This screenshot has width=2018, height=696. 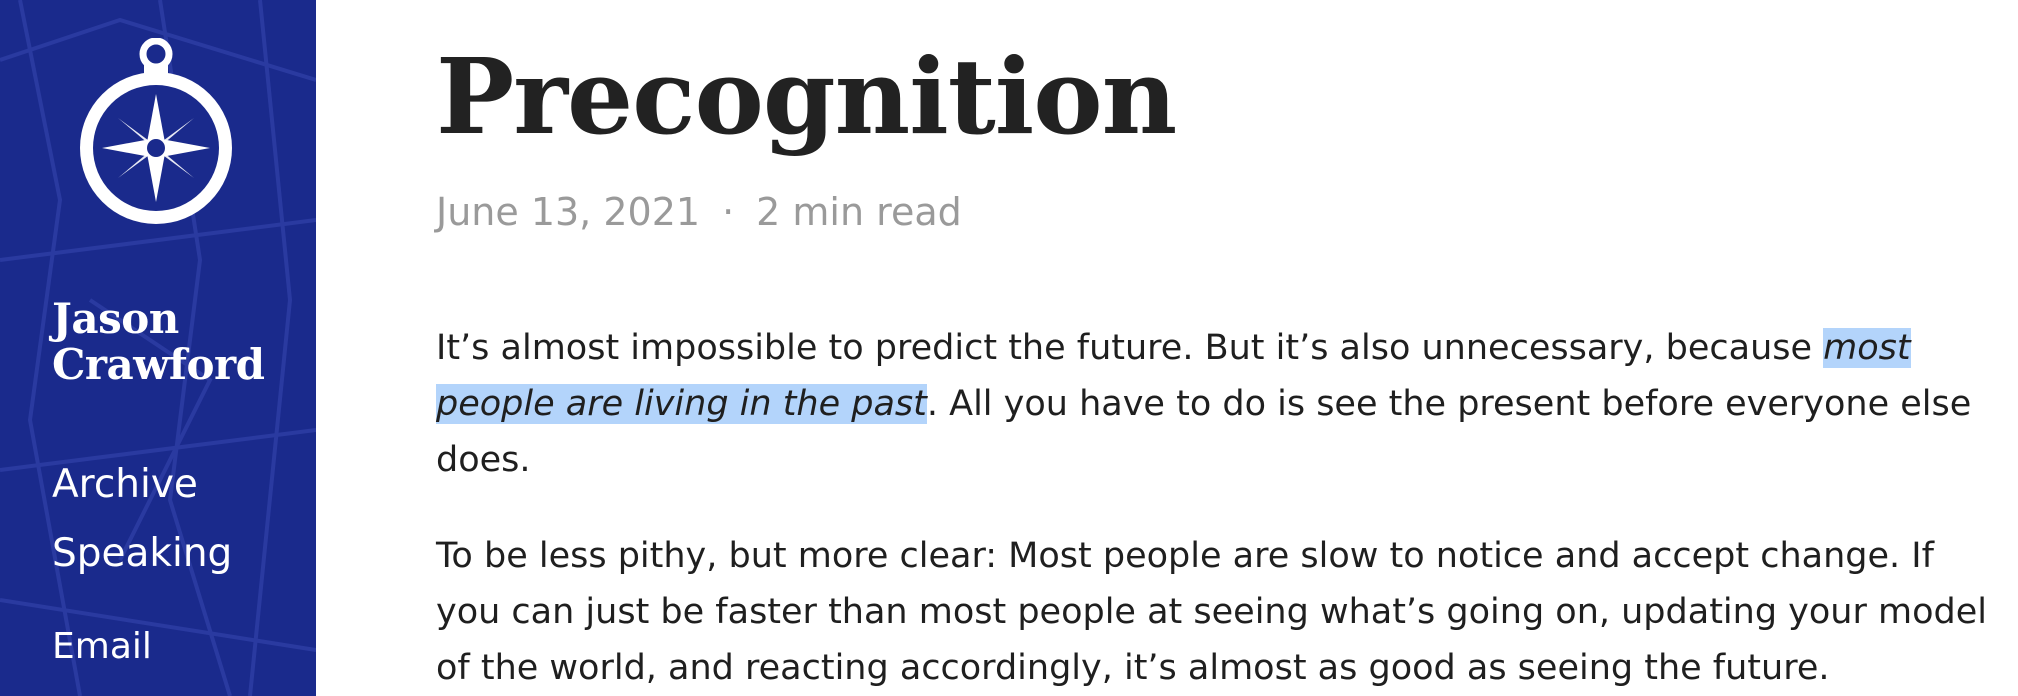 I want to click on read-time: 2 min read, so click(x=859, y=212).